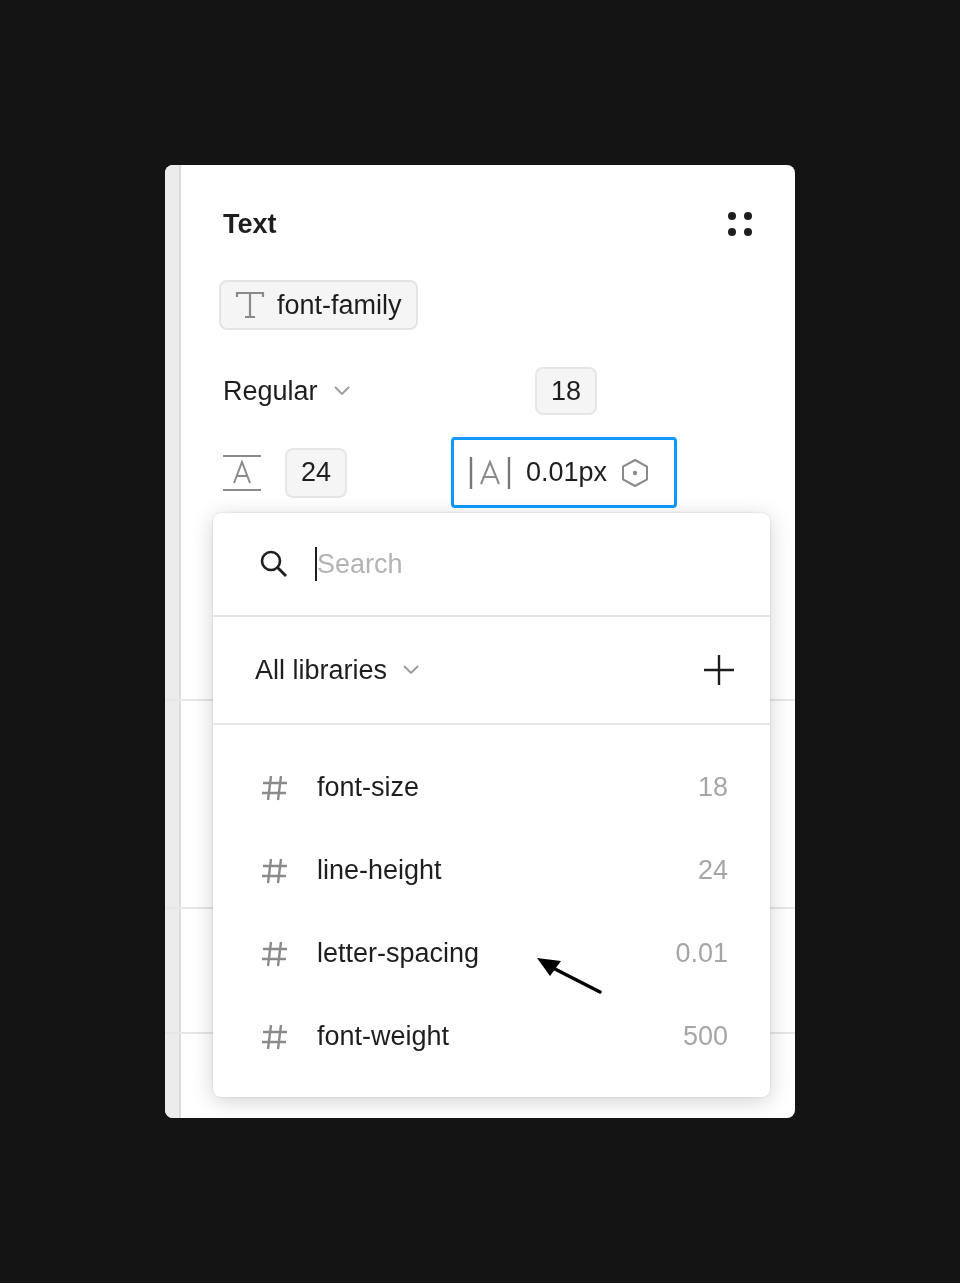 The width and height of the screenshot is (960, 1283). I want to click on font-style-dropdown: Regular, so click(379, 391).